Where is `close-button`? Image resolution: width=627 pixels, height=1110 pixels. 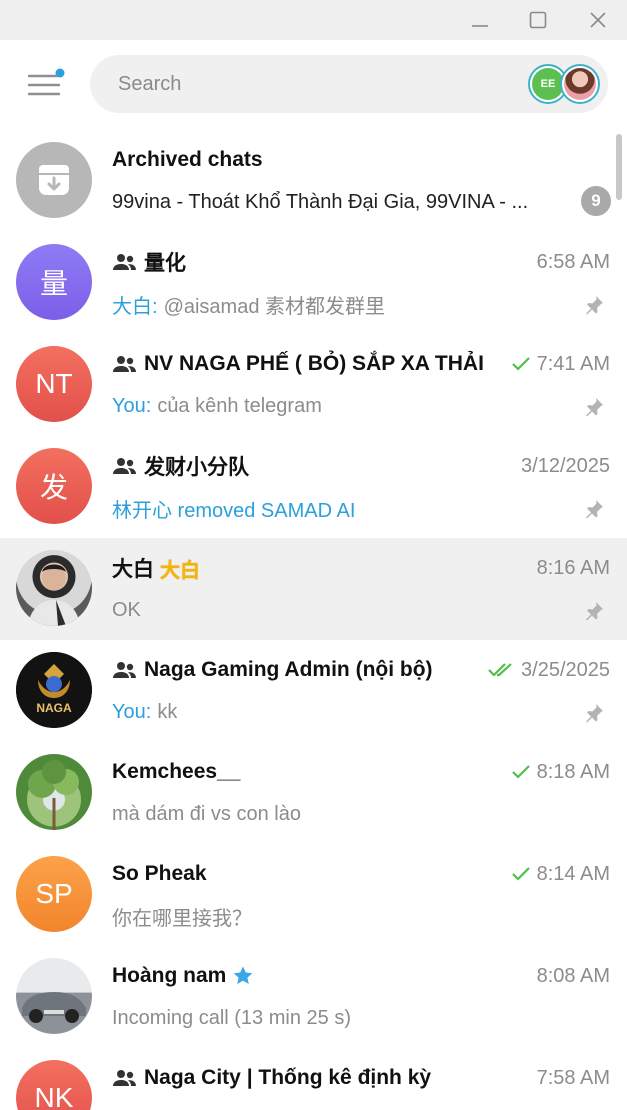
close-button is located at coordinates (598, 20).